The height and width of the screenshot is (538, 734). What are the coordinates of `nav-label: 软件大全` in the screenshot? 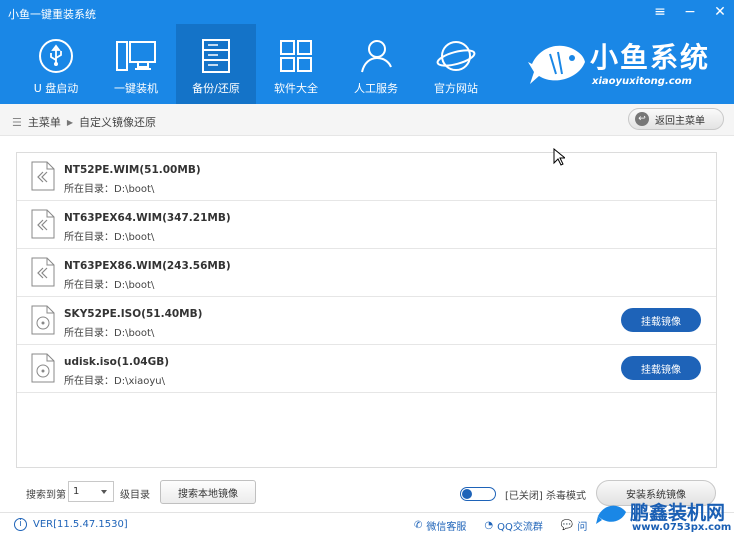 It's located at (296, 88).